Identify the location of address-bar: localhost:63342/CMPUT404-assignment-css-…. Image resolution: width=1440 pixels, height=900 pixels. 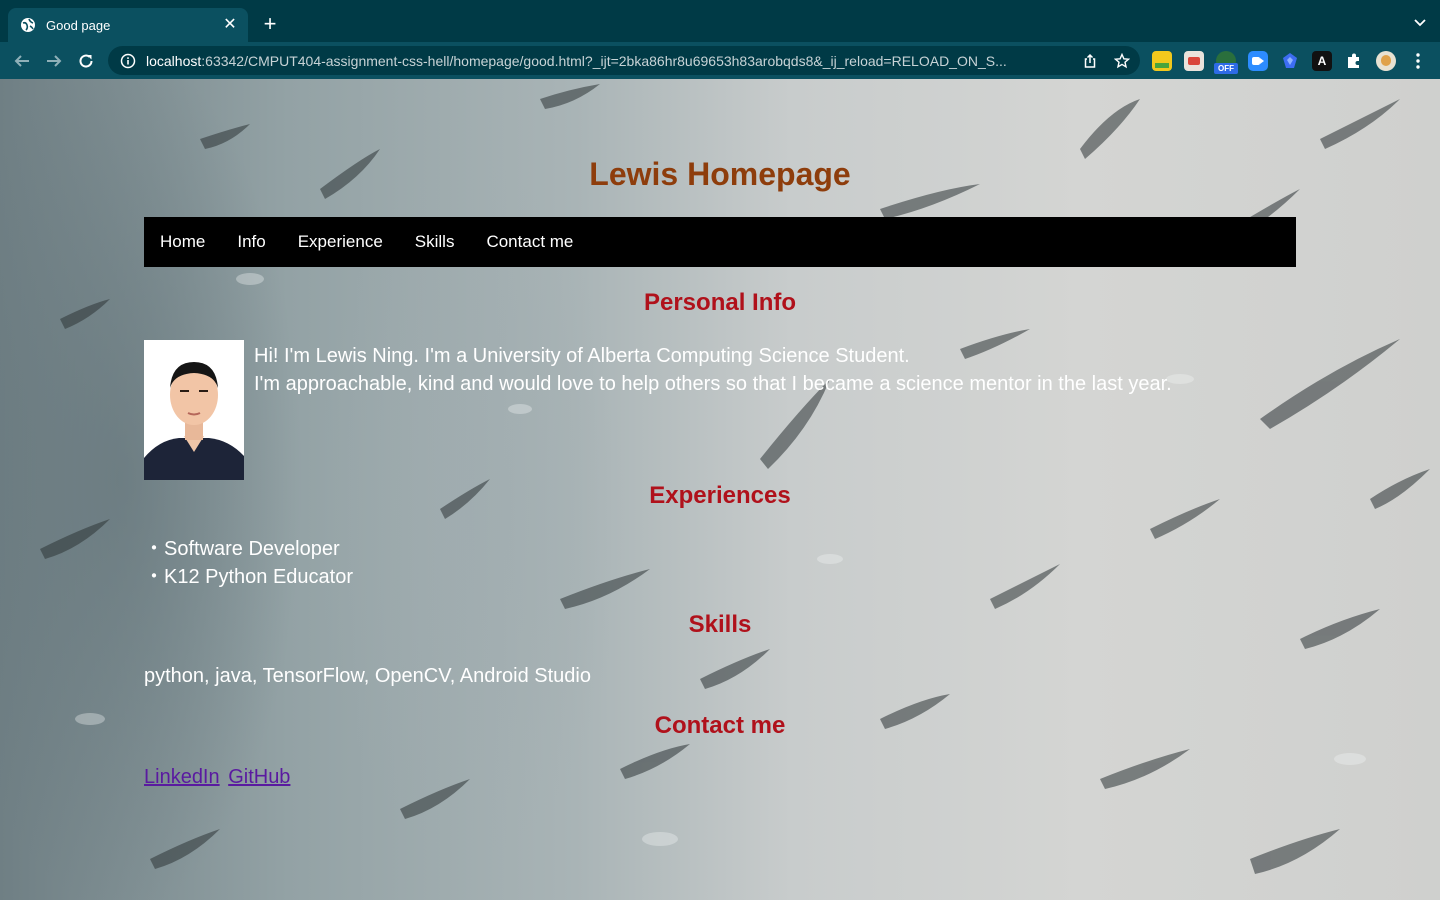
(624, 60).